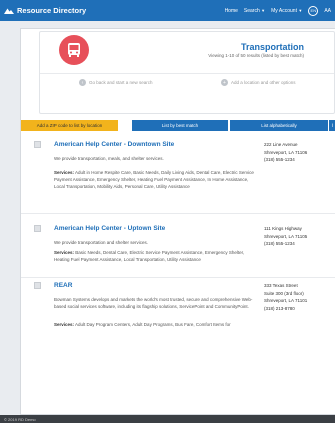 This screenshot has height=423, width=335. I want to click on sort-best-match-button: List by best match, so click(180, 125).